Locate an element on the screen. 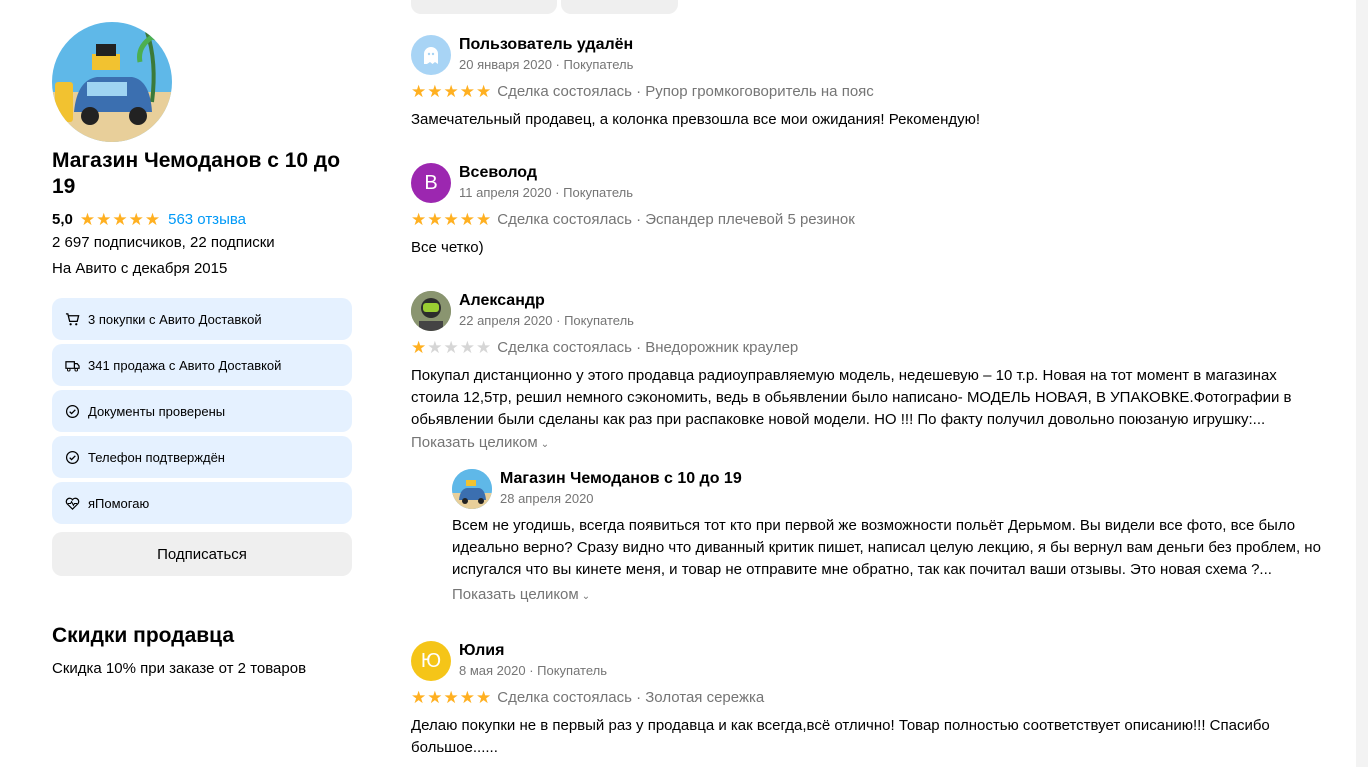  avatar-letter: В is located at coordinates (431, 182).